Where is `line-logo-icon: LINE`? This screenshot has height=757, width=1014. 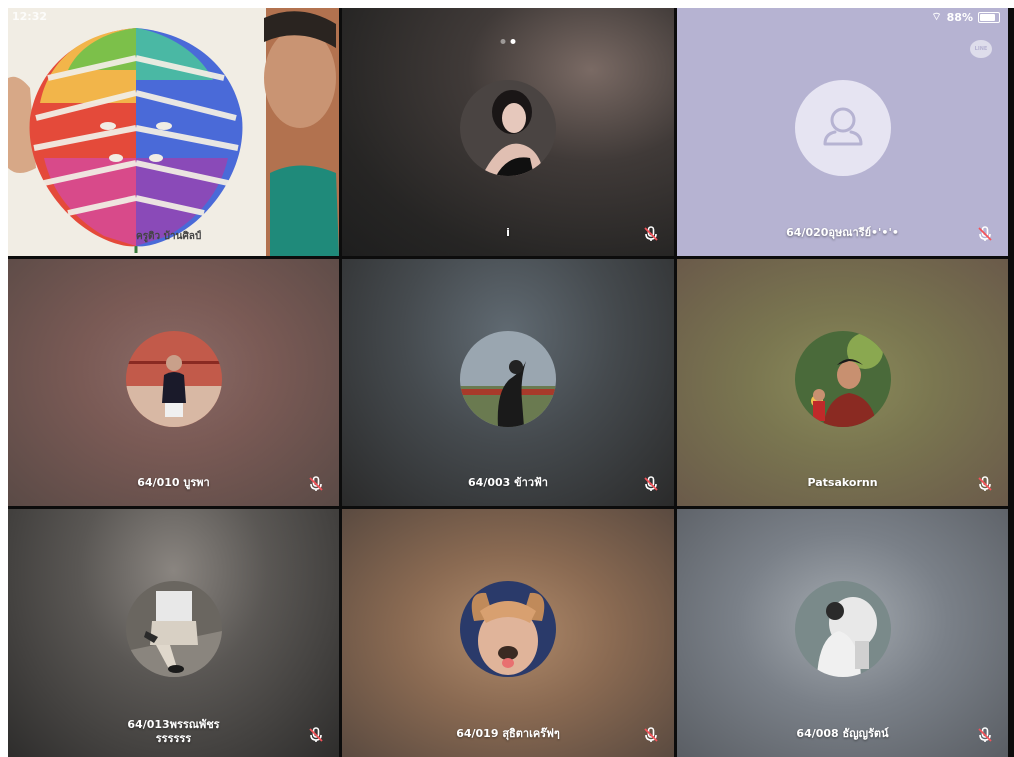
line-logo-icon: LINE is located at coordinates (981, 49).